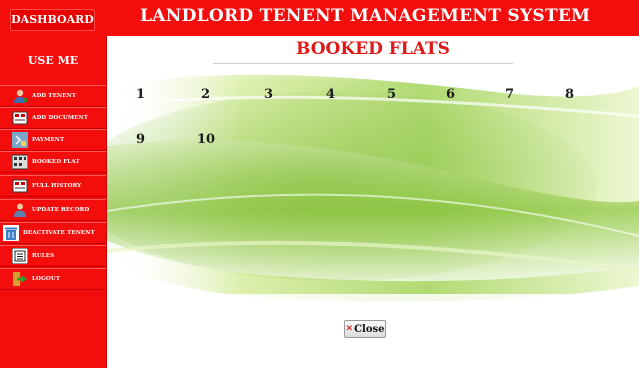  I want to click on flat-number: 3, so click(268, 94).